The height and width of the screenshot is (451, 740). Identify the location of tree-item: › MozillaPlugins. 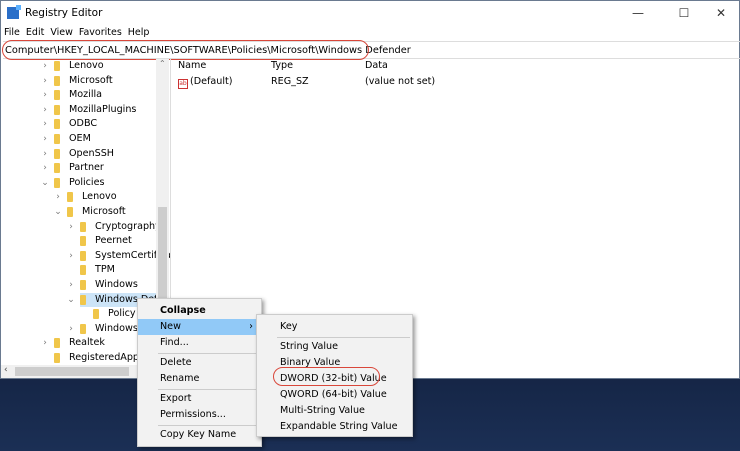
(85, 110).